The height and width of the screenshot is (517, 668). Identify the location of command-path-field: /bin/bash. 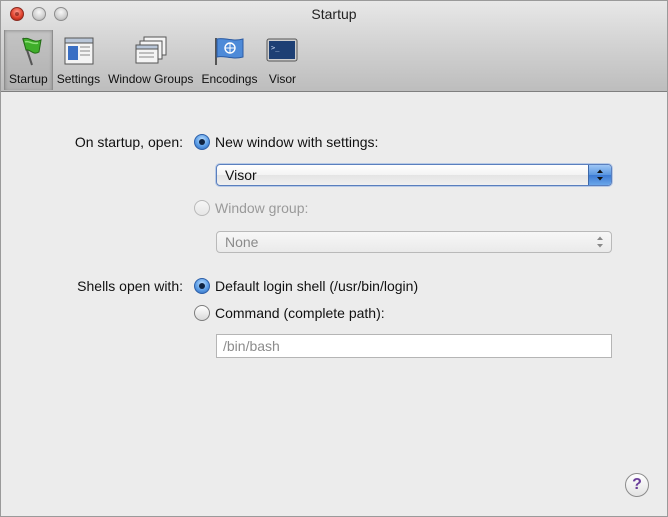
(414, 346).